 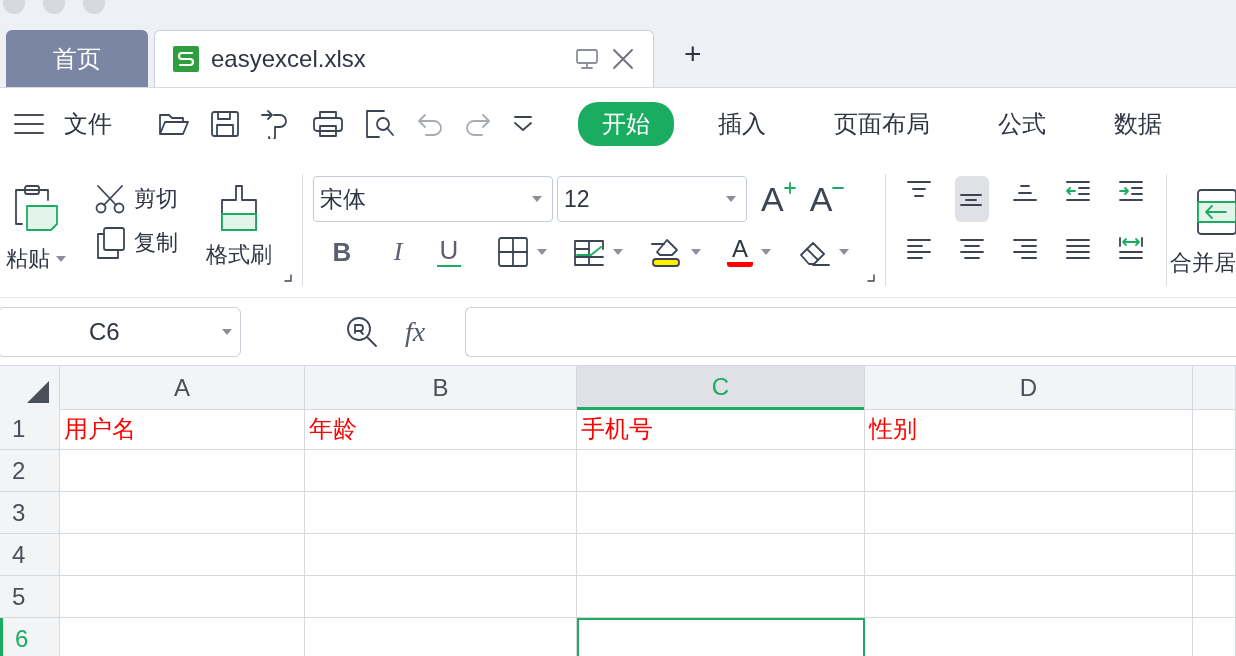 I want to click on underline-button: U, so click(x=449, y=252).